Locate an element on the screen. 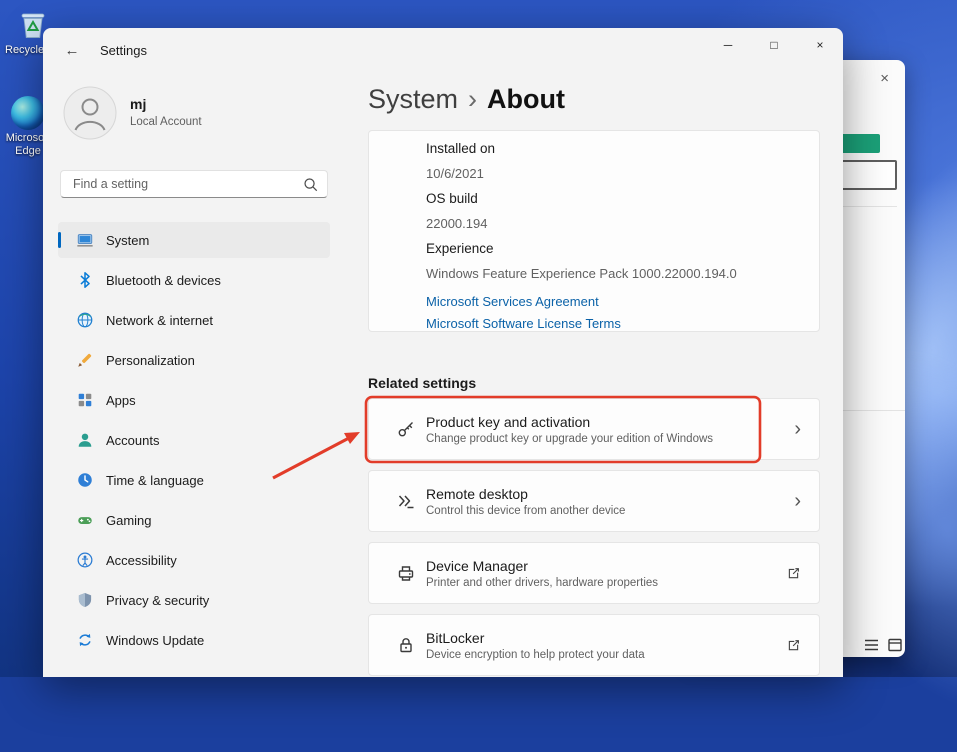  system-icon is located at coordinates (85, 240).